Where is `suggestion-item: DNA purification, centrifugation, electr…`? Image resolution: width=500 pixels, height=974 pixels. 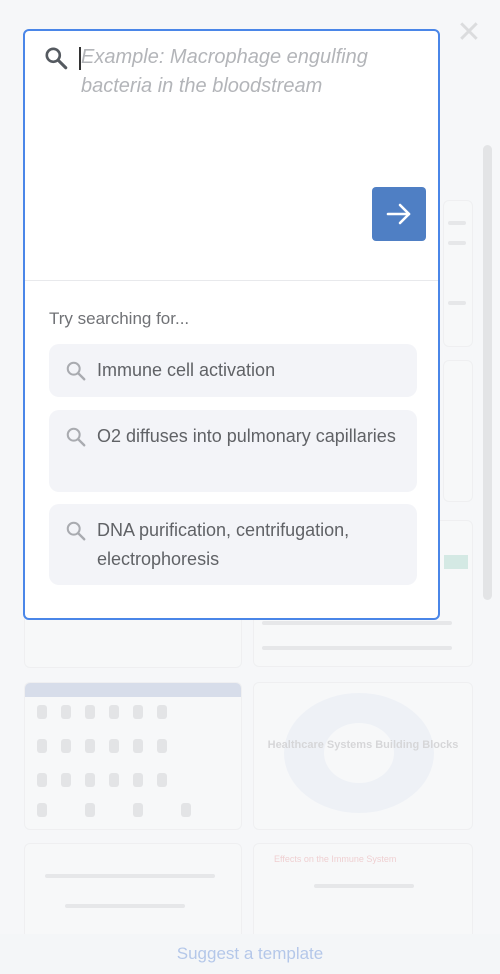 suggestion-item: DNA purification, centrifugation, electr… is located at coordinates (233, 544).